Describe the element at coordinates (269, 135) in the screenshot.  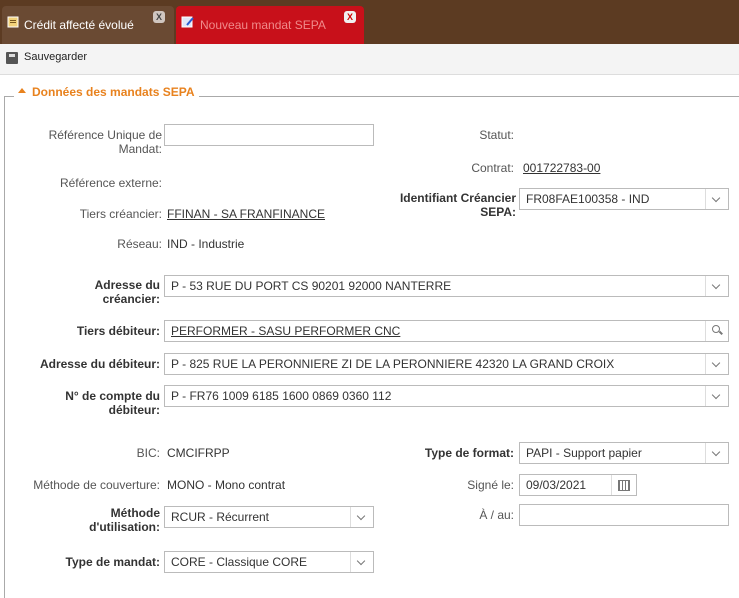
I see `rum-input` at that location.